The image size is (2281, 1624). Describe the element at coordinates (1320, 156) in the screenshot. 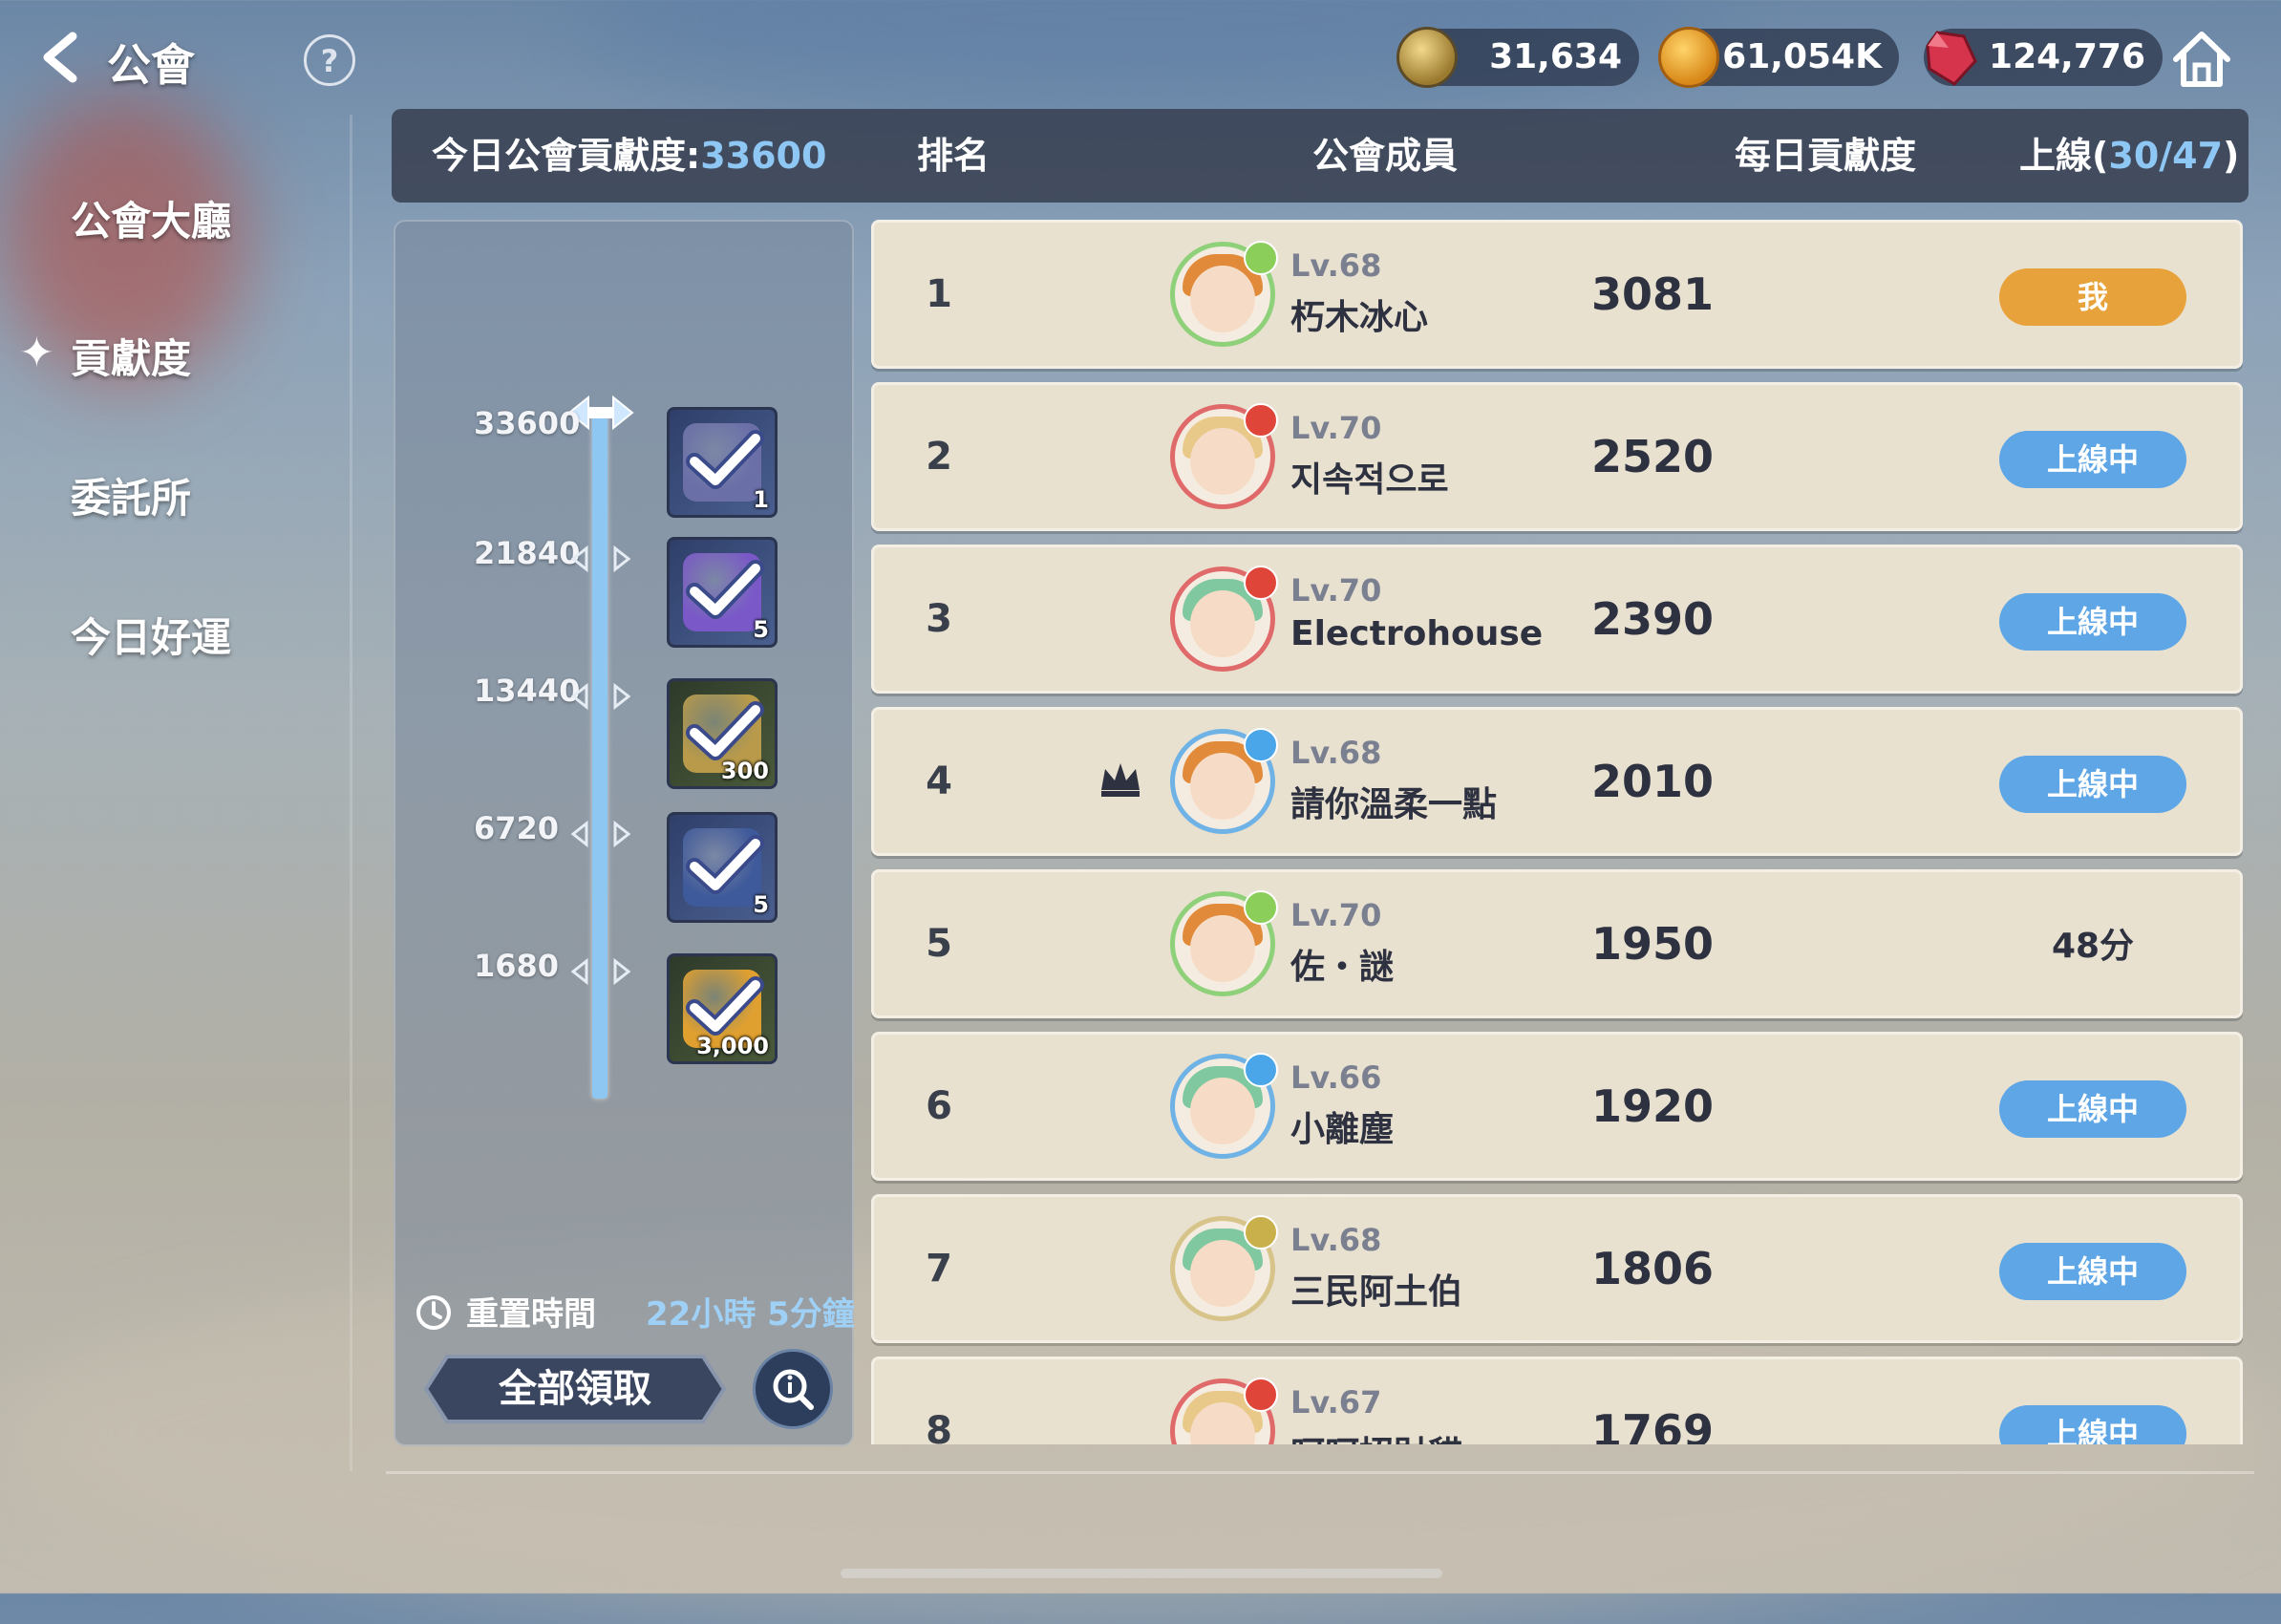

I see `table-header: 今日公會貢獻度:33600 排名 公會成員 每日貢獻度 上線(30/47)` at that location.